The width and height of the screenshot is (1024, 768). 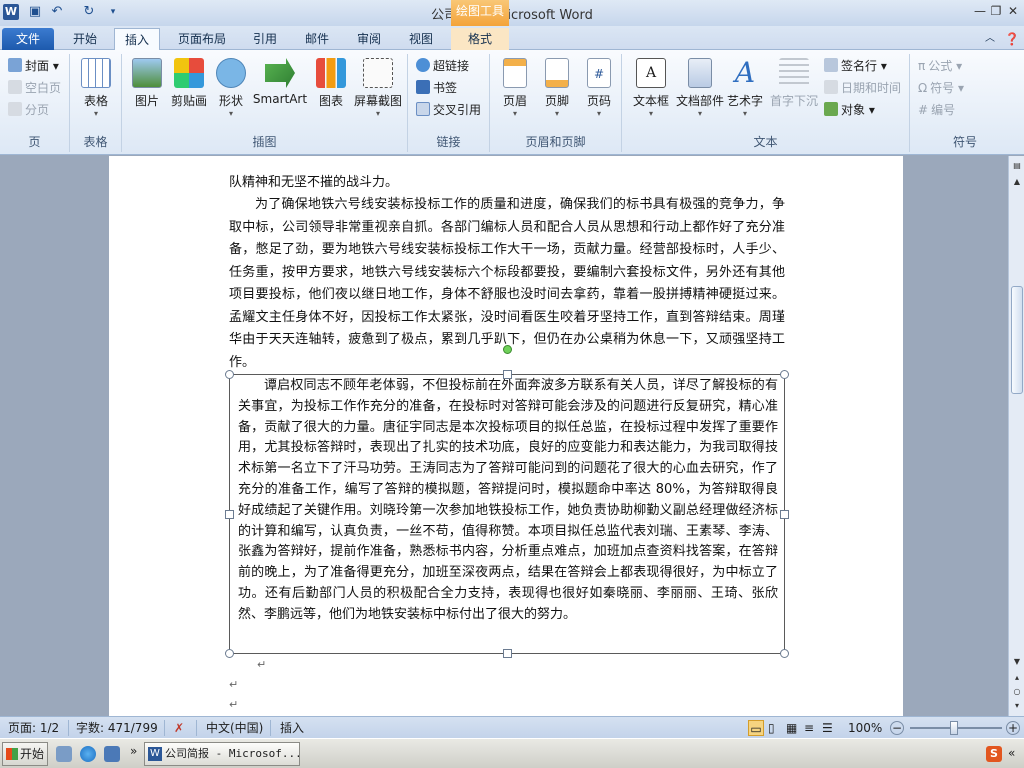 I want to click on tab-page-layout: 页面布局, so click(x=202, y=39).